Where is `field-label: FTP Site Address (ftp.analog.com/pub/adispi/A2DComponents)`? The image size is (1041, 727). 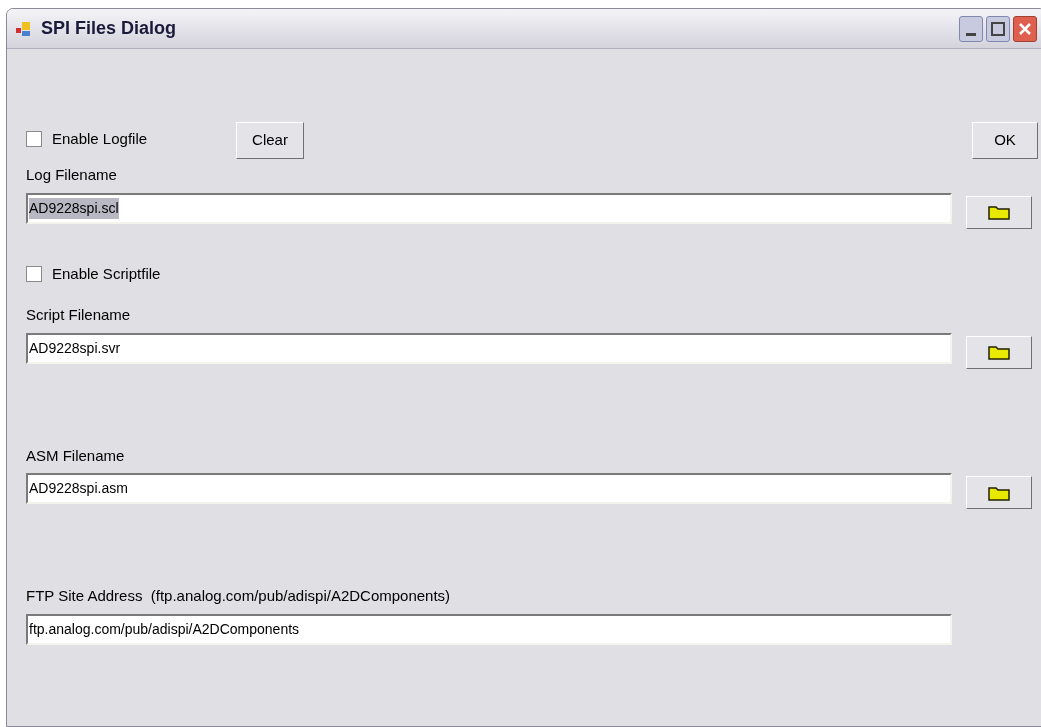 field-label: FTP Site Address (ftp.analog.com/pub/adispi/A2DComponents) is located at coordinates (238, 596).